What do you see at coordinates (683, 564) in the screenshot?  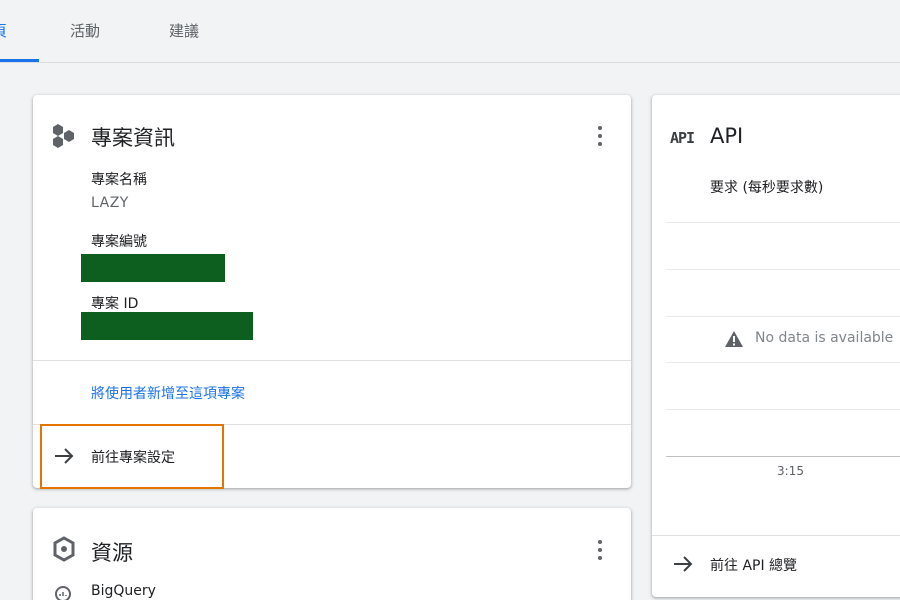 I see `arrow-forward-icon` at bounding box center [683, 564].